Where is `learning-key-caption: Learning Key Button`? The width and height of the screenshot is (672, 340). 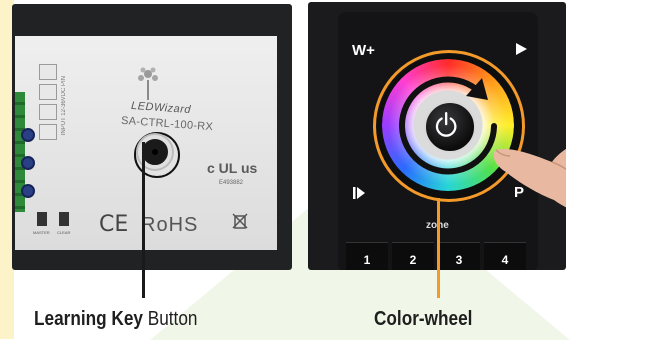
learning-key-caption: Learning Key Button is located at coordinates (115, 319).